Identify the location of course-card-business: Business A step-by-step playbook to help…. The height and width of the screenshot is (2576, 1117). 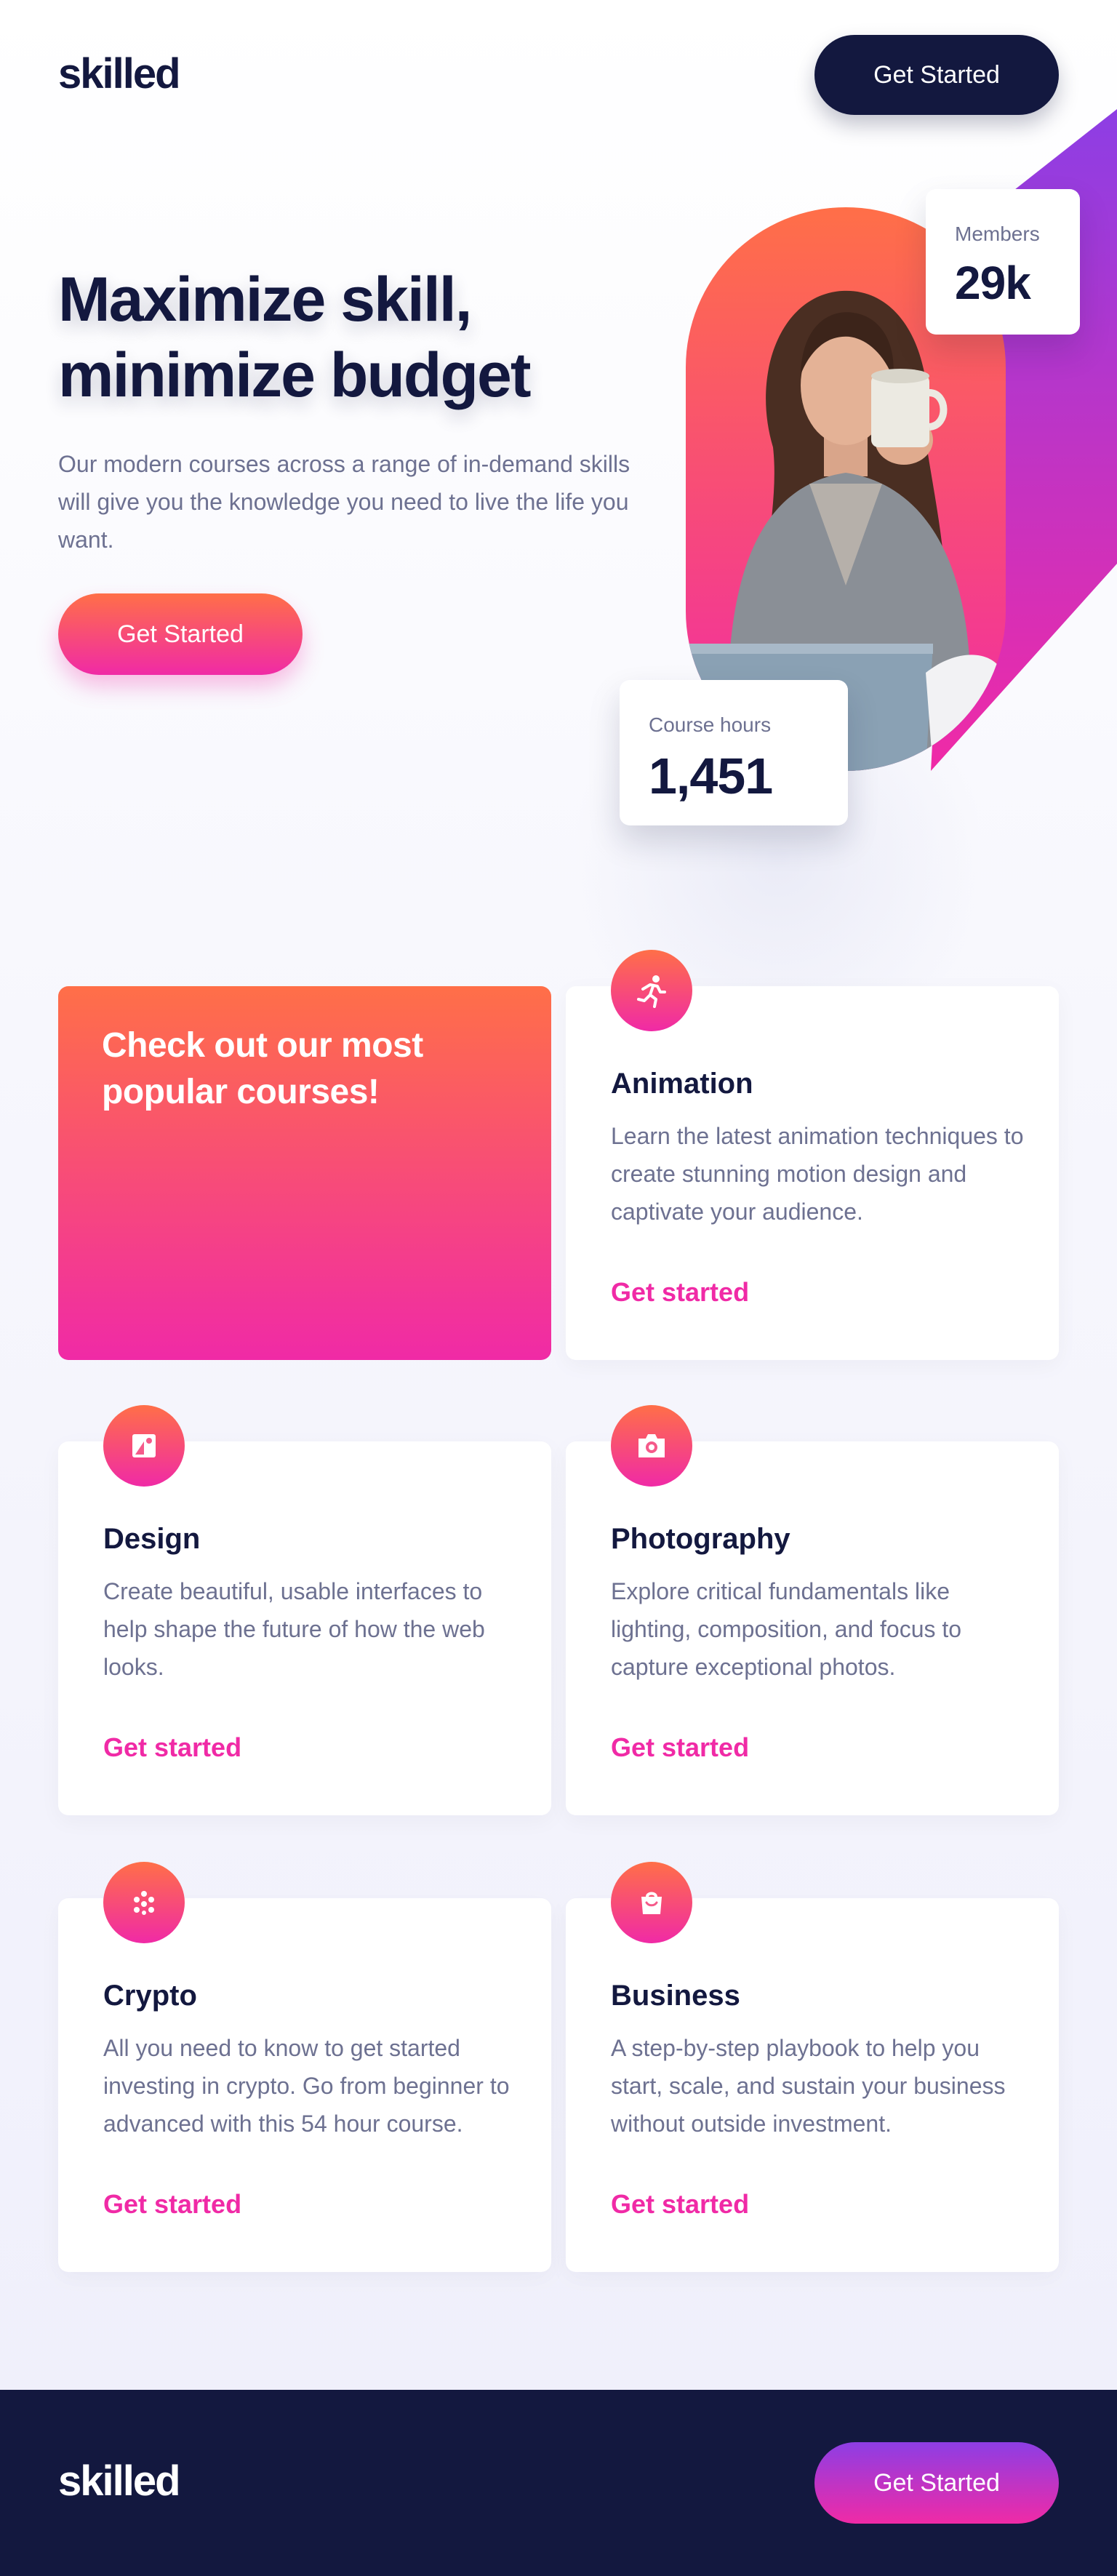
(813, 2067).